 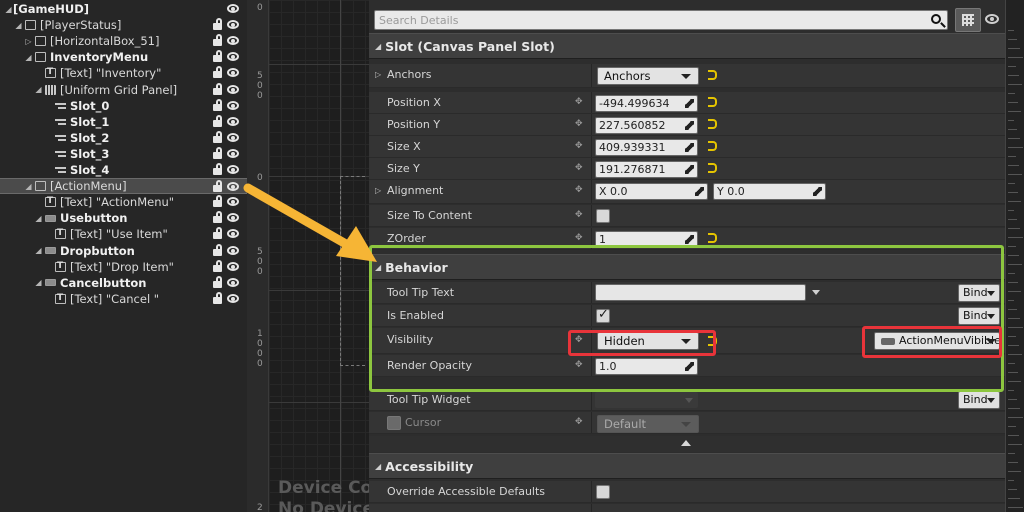 What do you see at coordinates (651, 191) in the screenshot?
I see `alignment-x-field: X 0.0` at bounding box center [651, 191].